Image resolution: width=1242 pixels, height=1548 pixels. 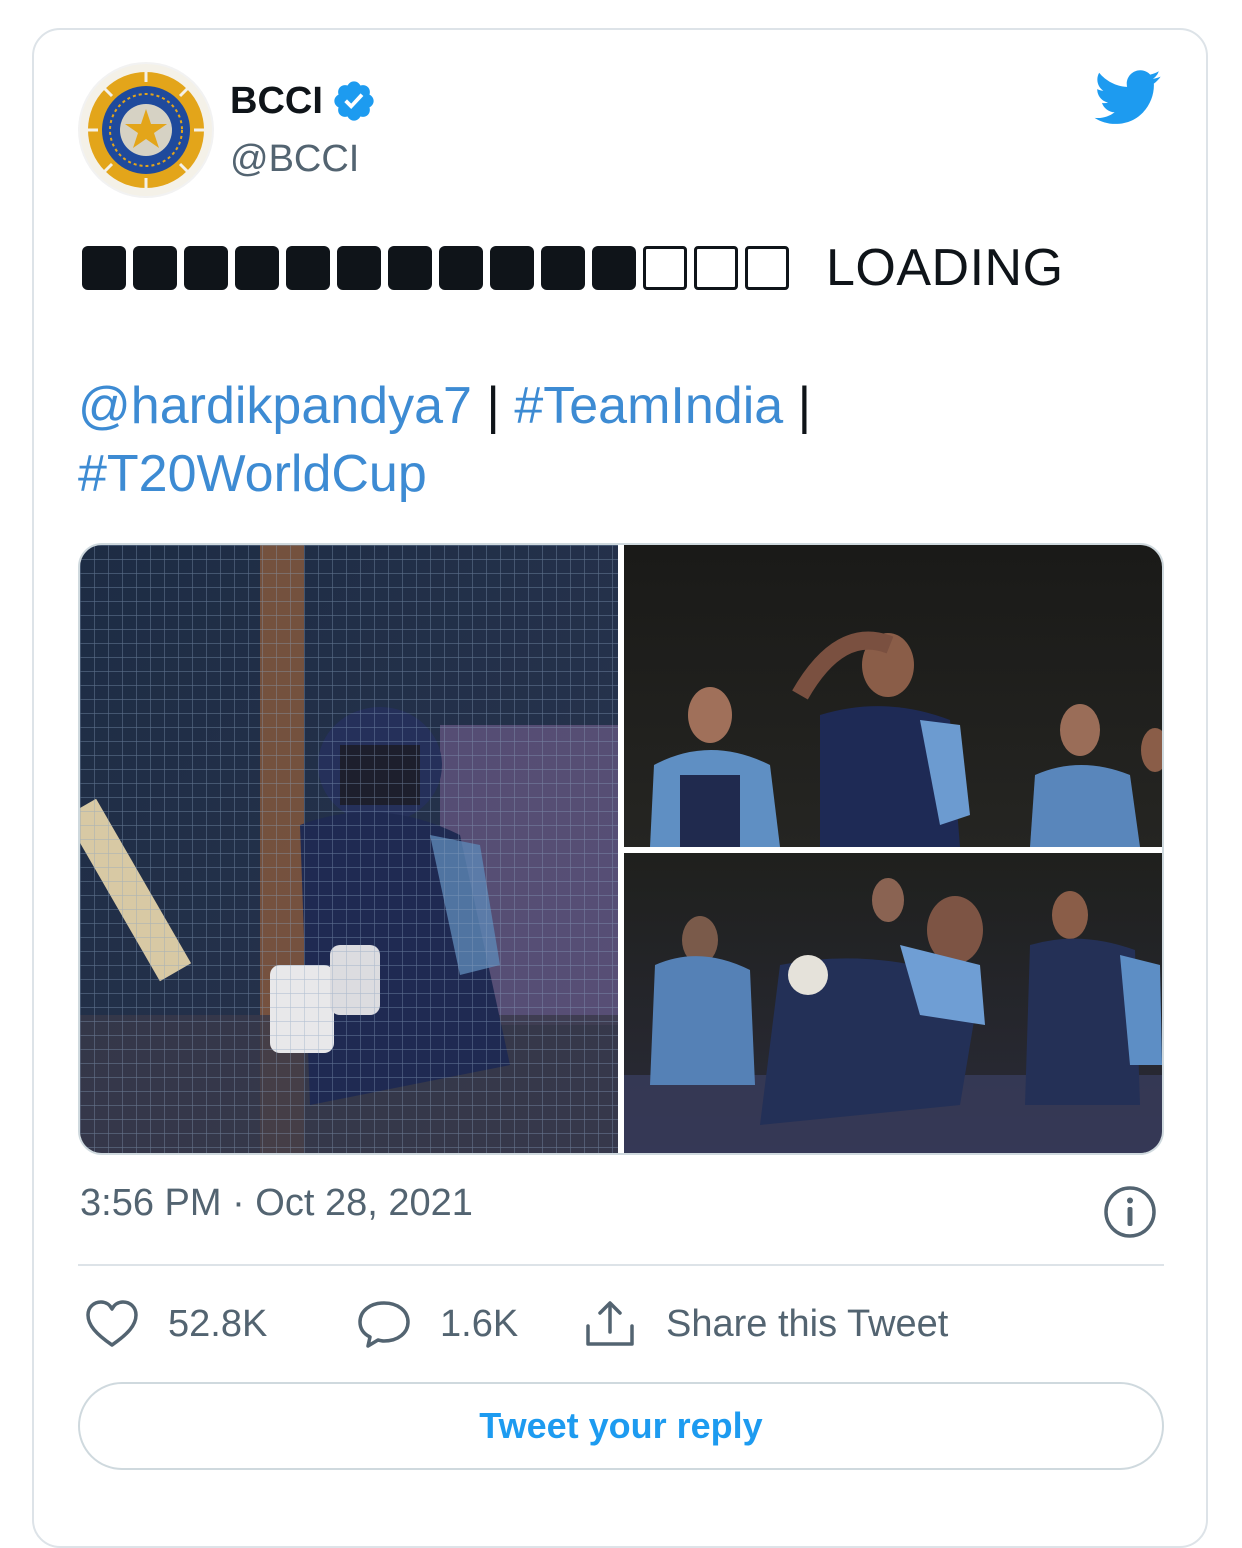 I want to click on progress-blocks, so click(x=439, y=268).